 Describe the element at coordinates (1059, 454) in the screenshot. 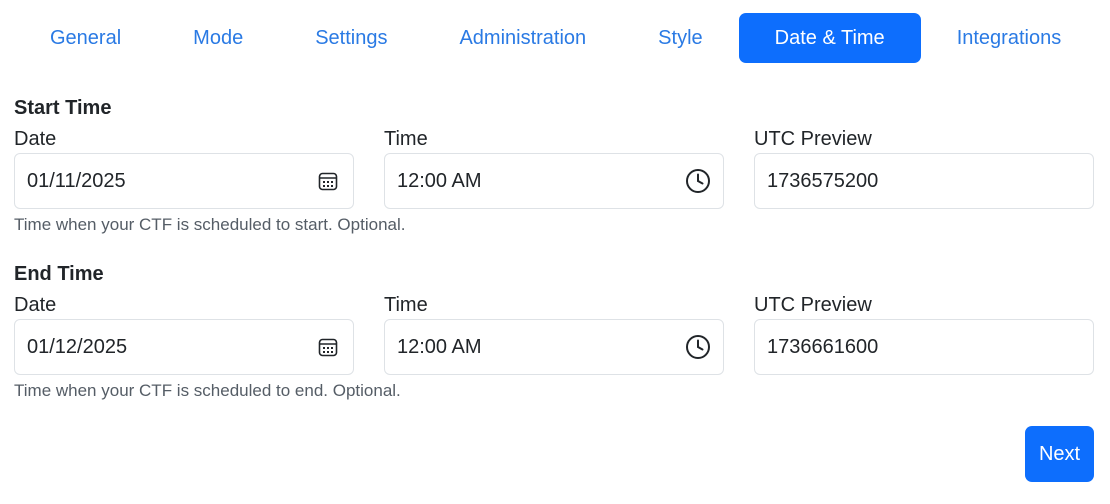

I see `next-button: Next` at that location.